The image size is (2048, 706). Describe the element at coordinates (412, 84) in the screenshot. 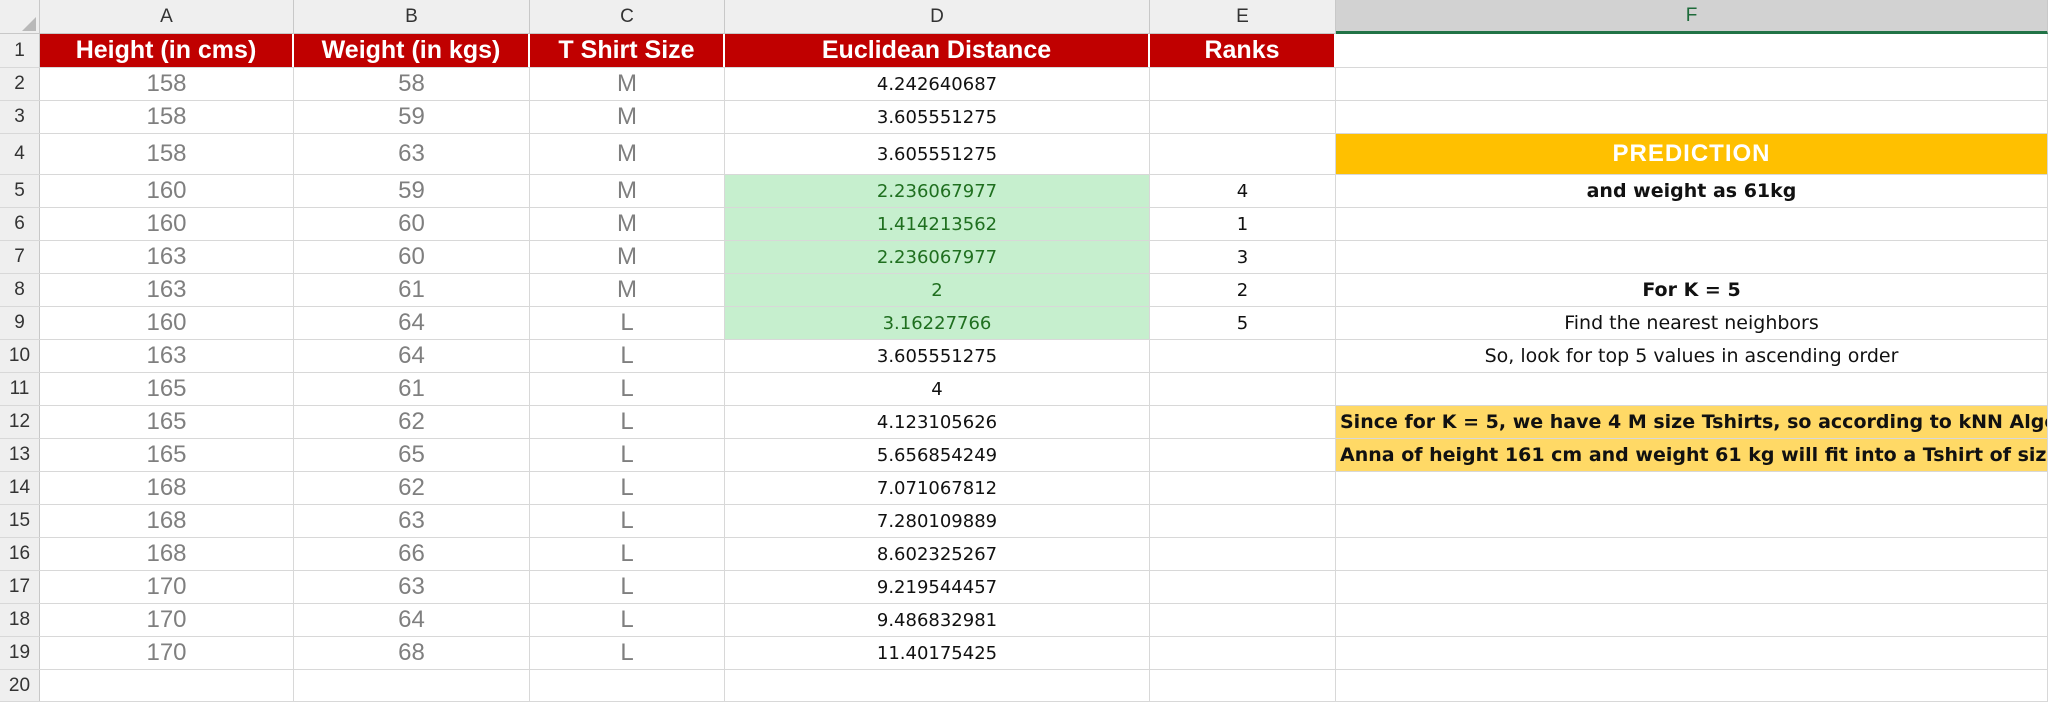

I see `cell-weight: 58` at that location.